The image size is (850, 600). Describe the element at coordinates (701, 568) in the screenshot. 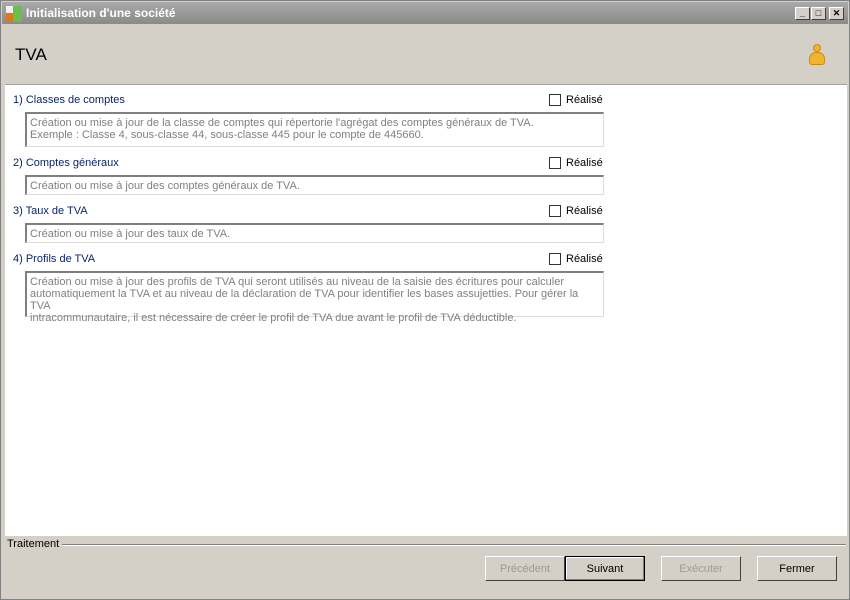

I see `execute-button: Exécuter` at that location.